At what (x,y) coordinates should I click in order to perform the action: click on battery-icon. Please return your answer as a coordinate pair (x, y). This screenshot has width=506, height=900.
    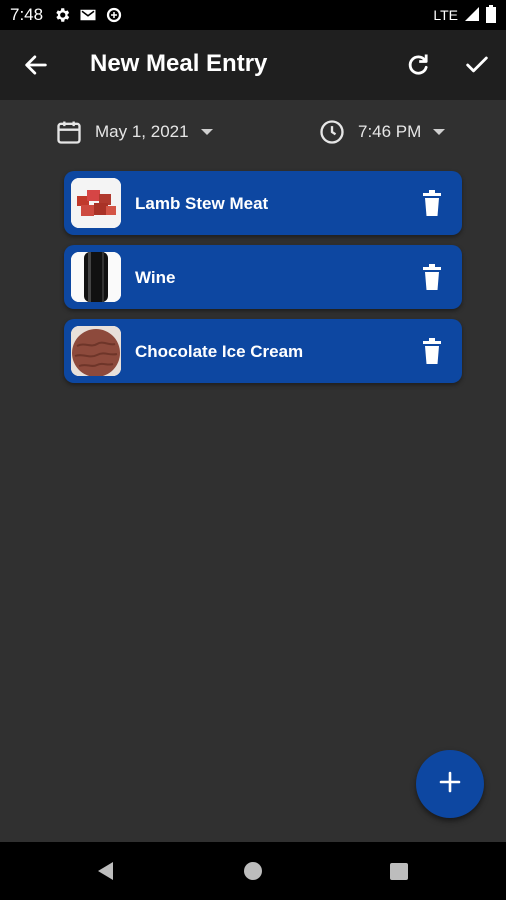
    Looking at the image, I should click on (491, 15).